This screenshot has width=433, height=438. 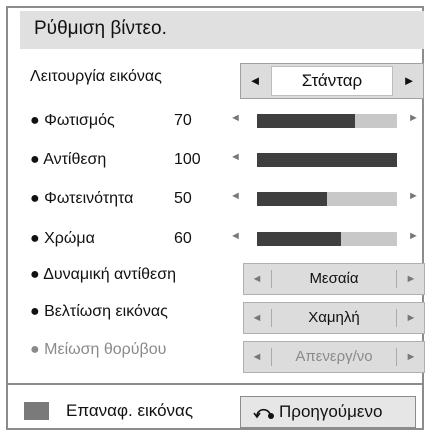 I want to click on panel-title: Ρύθμιση βίντεο., so click(x=222, y=30).